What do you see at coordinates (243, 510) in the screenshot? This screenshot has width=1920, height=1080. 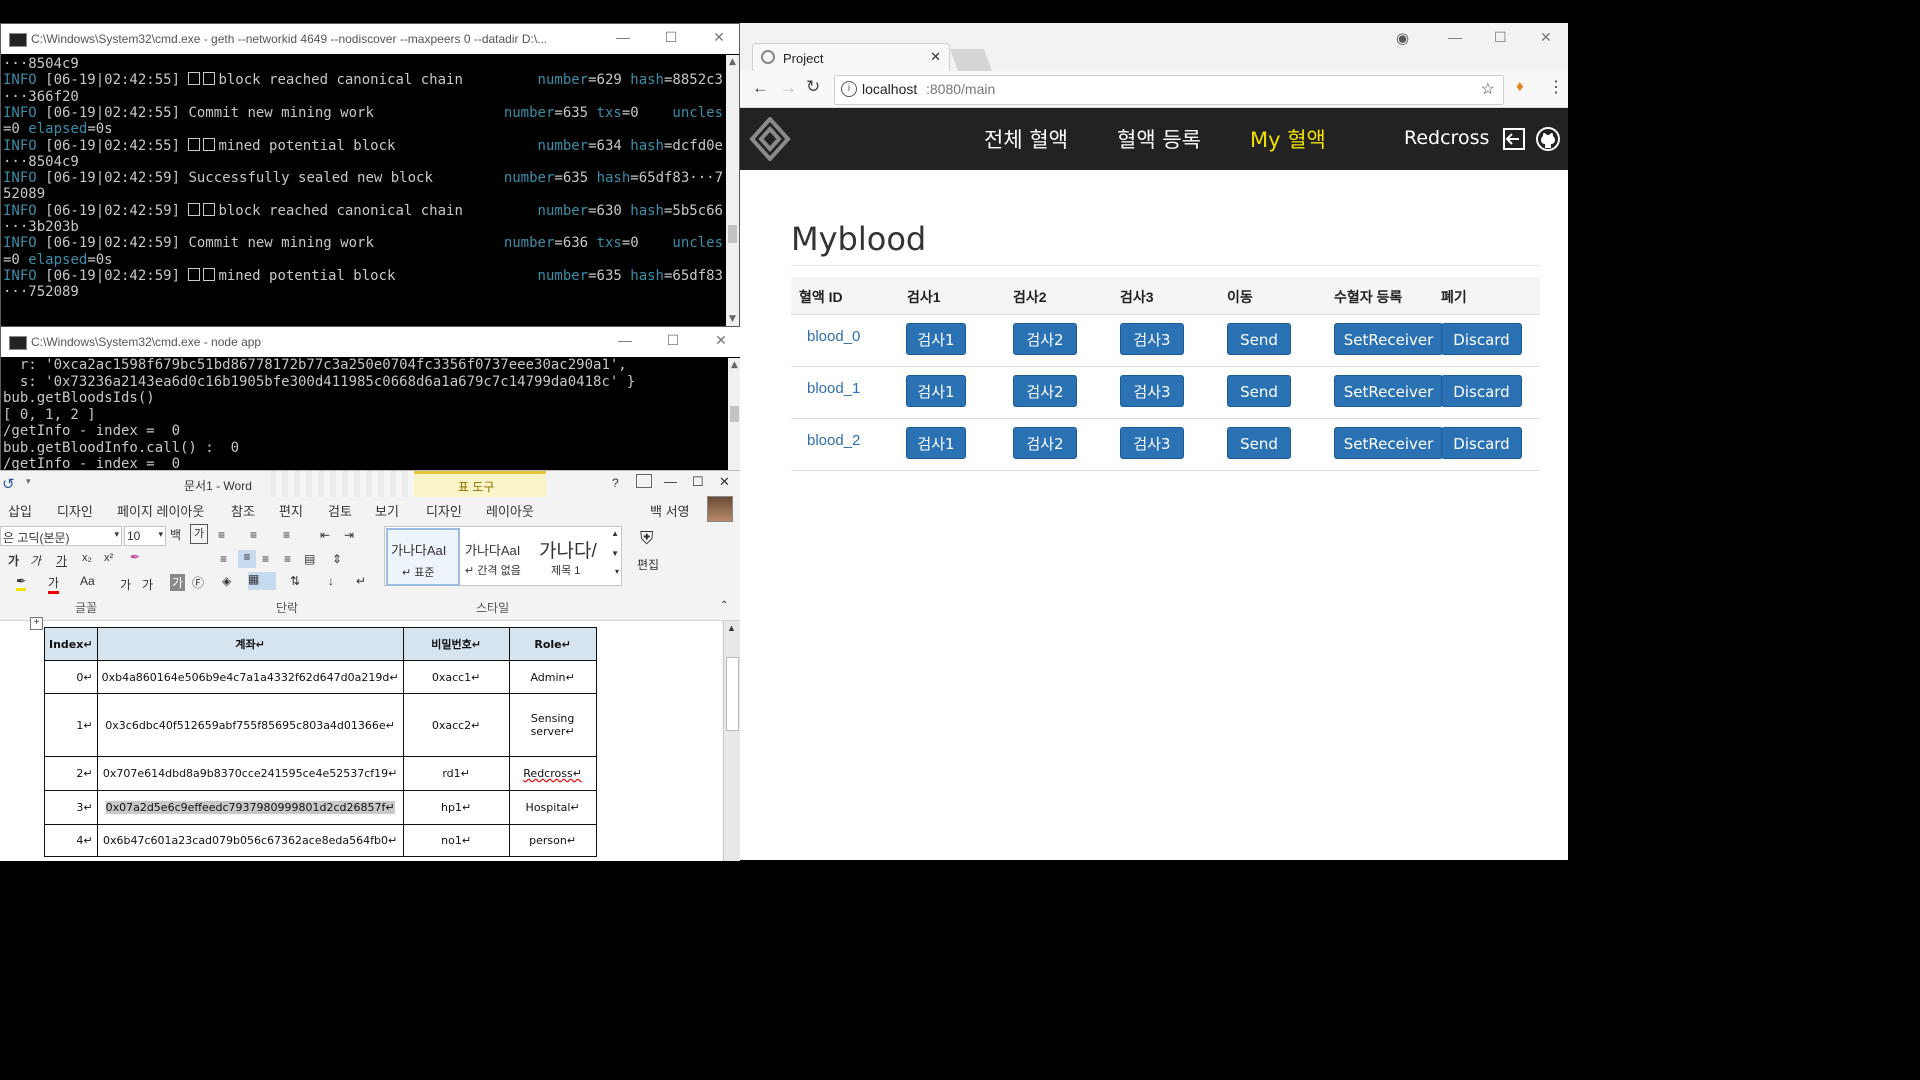 I see `tab-references: 참조` at bounding box center [243, 510].